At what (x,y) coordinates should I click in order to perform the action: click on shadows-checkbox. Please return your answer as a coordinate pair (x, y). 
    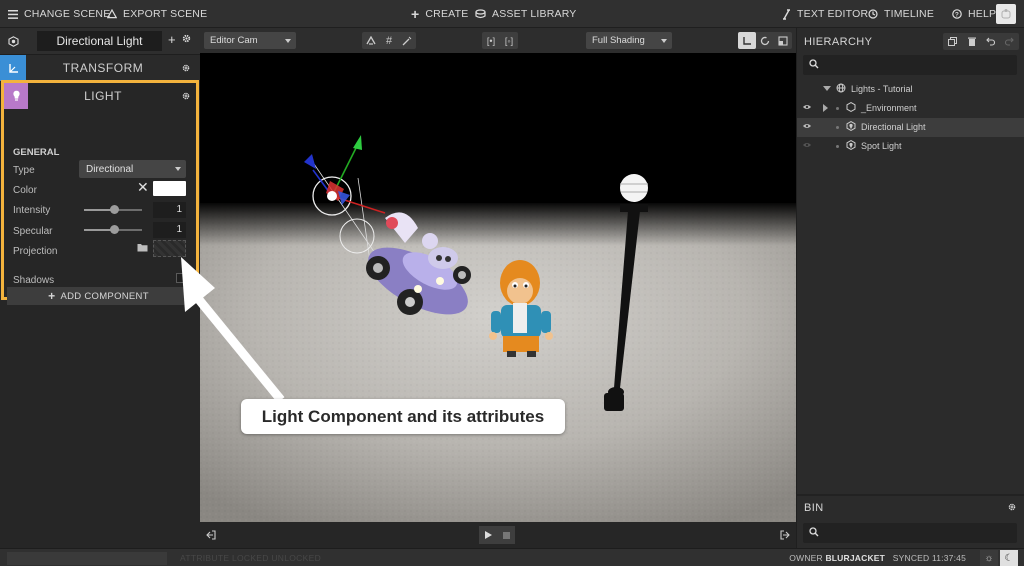
    Looking at the image, I should click on (181, 278).